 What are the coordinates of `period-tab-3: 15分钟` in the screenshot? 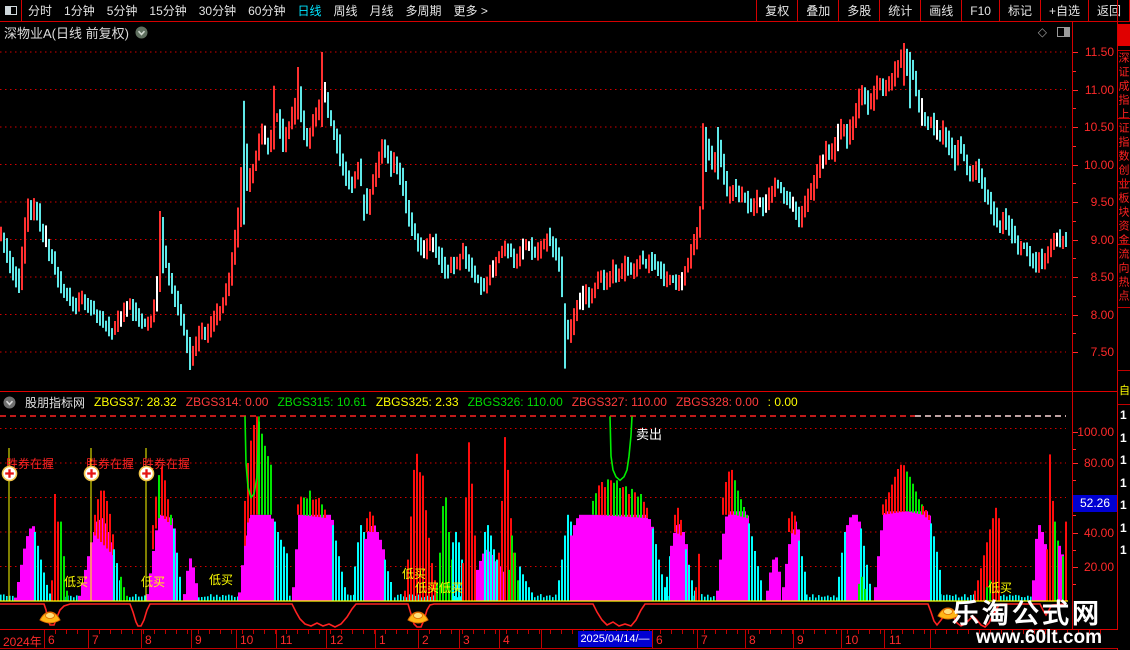 It's located at (167, 10).